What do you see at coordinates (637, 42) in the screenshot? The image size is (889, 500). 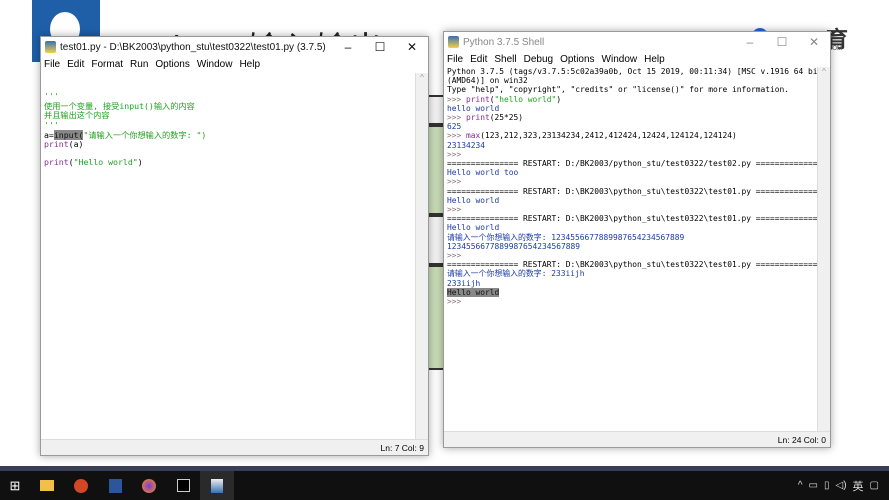 I see `shell-titlebar: Python 3.7.5 Shell – ☐ ✕` at bounding box center [637, 42].